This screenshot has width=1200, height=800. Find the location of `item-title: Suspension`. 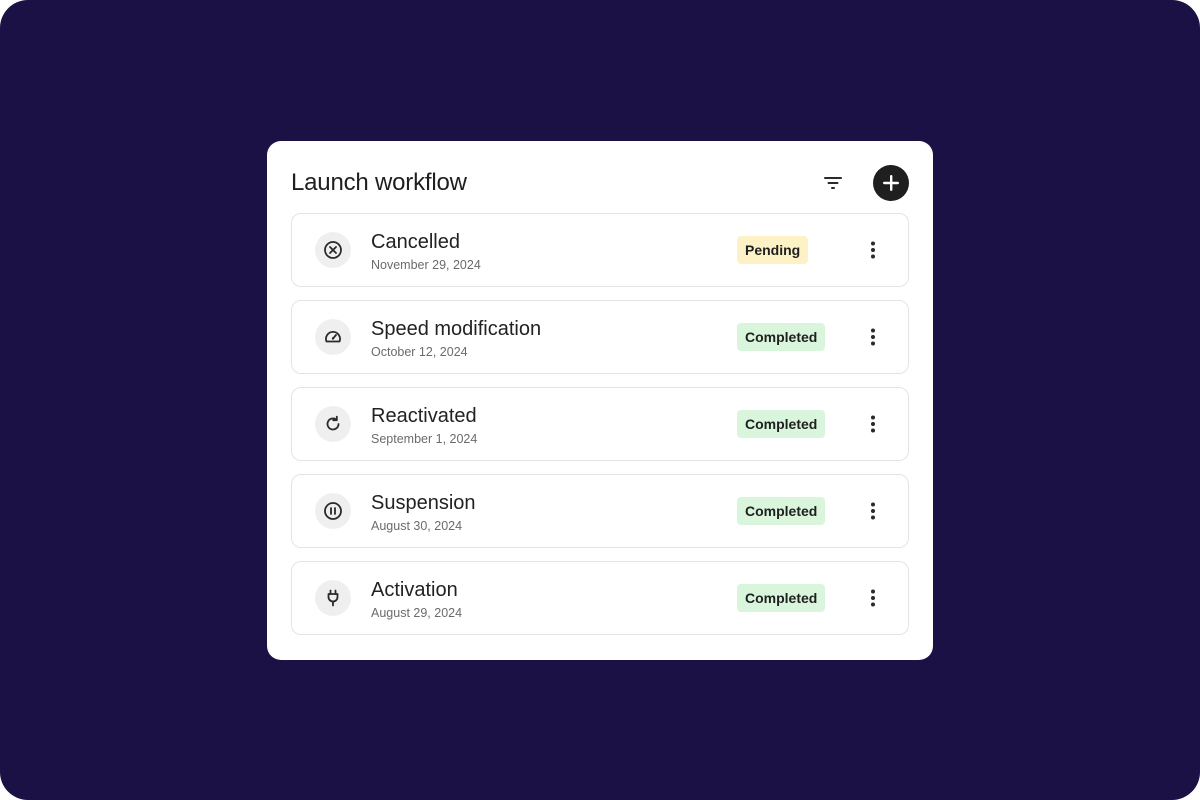

item-title: Suspension is located at coordinates (423, 503).